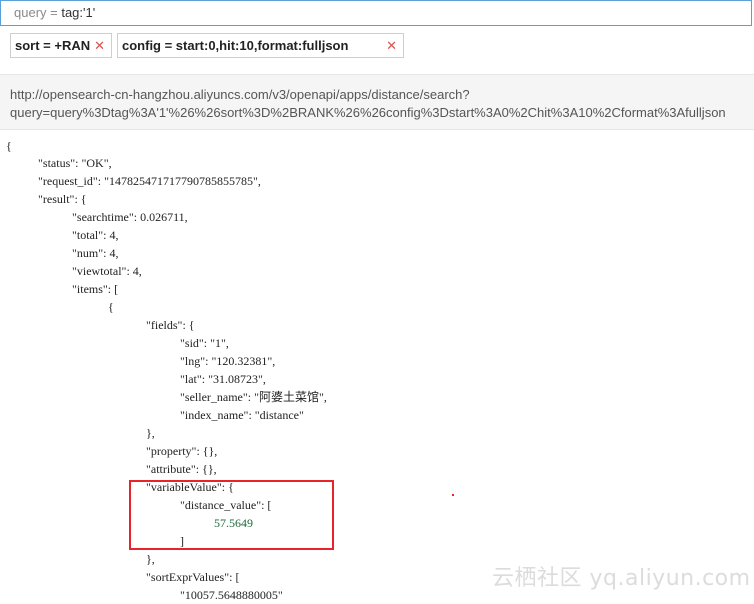  I want to click on watermark: 云栖社区 yq.aliyun.com, so click(621, 578).